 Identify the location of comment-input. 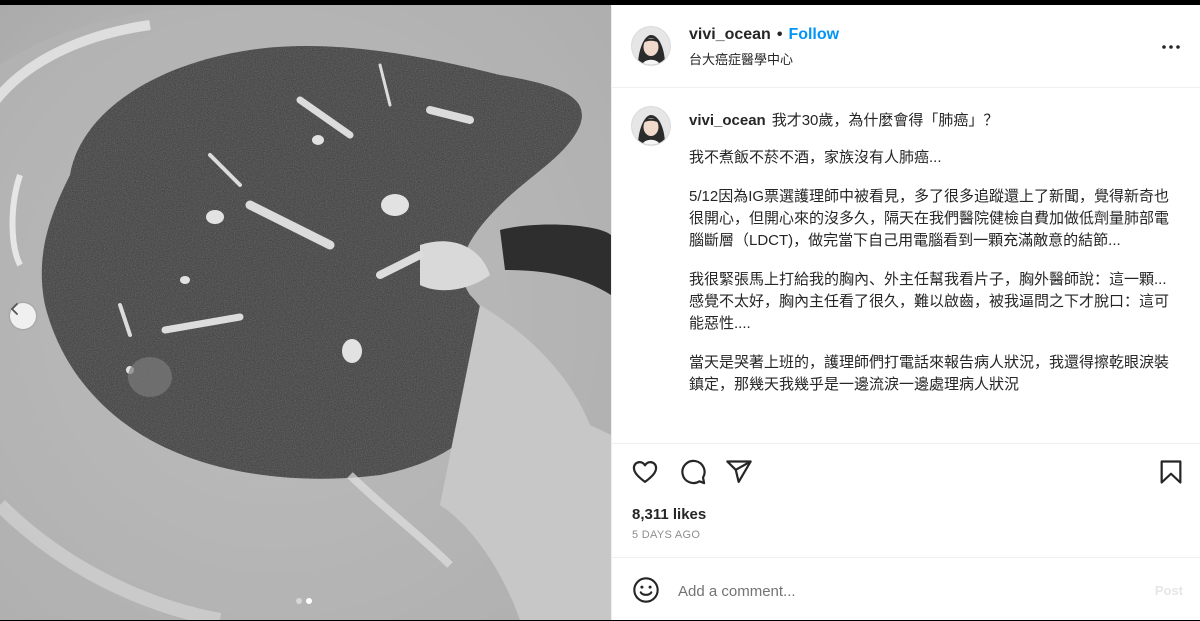
(908, 591).